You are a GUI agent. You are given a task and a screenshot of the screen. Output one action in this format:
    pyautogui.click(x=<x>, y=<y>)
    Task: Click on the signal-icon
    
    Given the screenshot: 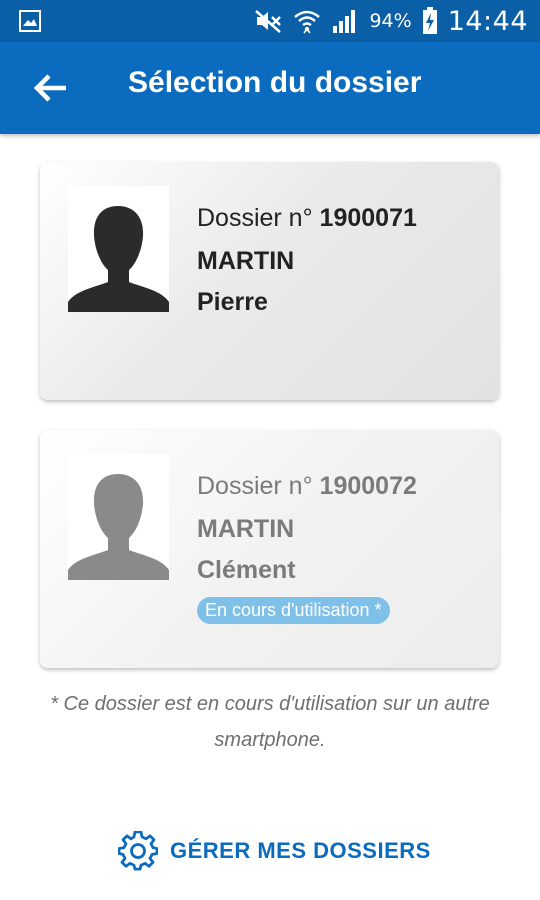 What is the action you would take?
    pyautogui.click(x=344, y=21)
    